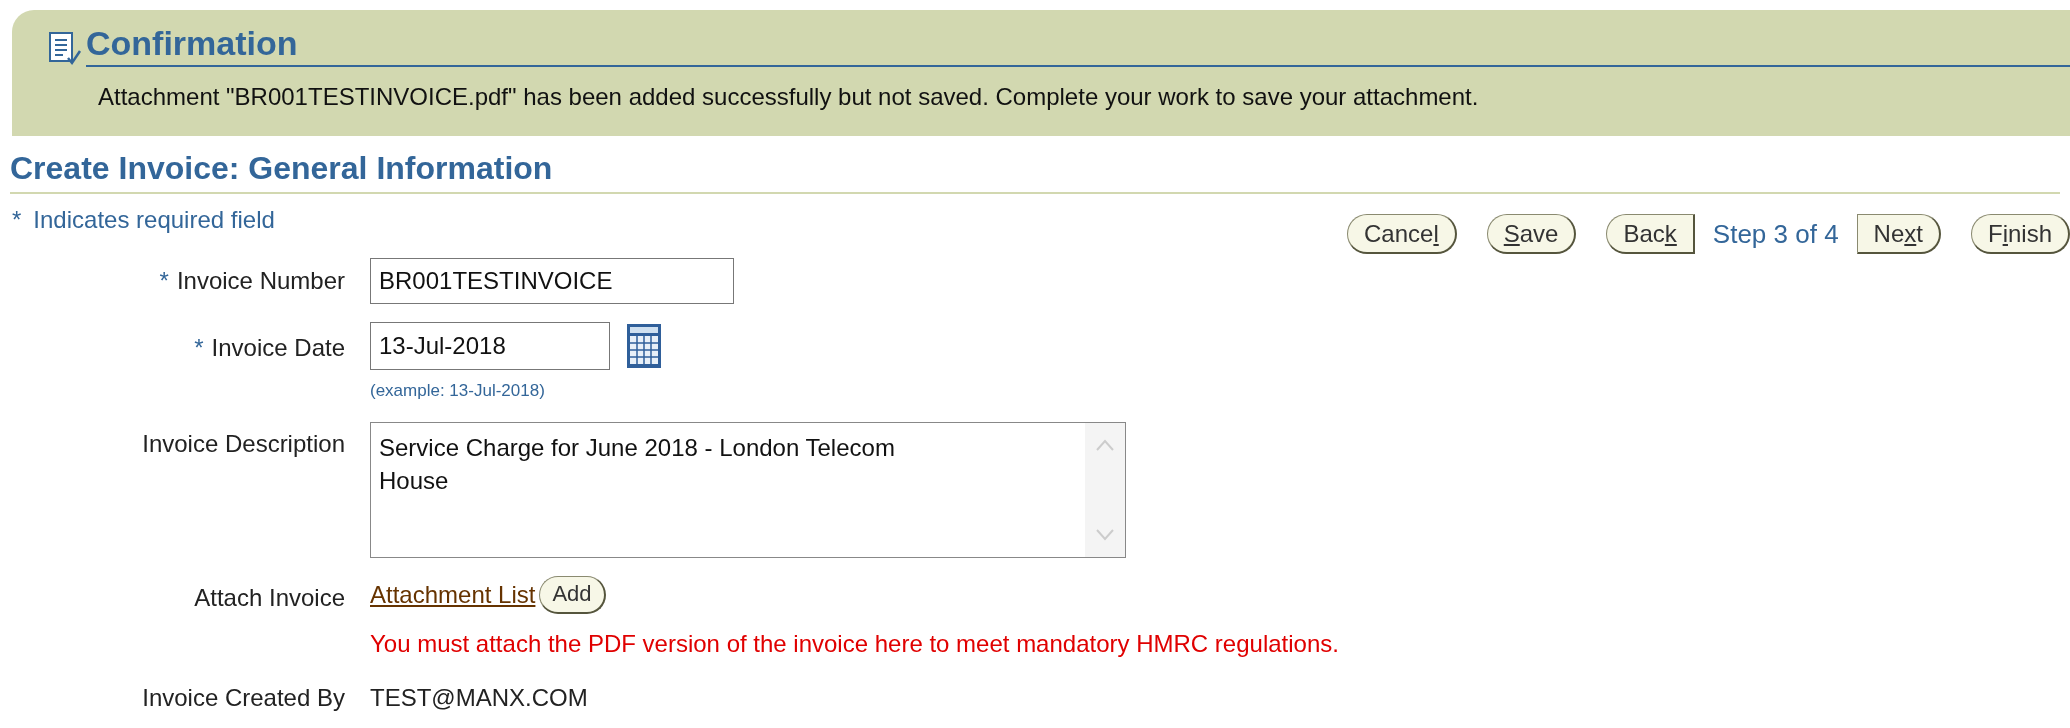 The width and height of the screenshot is (2070, 728). I want to click on attachment-list-link: Attachment List, so click(453, 594).